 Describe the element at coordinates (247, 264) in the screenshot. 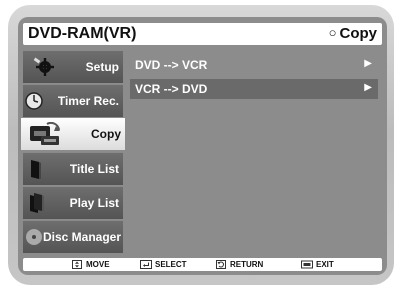

I see `guide-return-label: RETURN` at that location.